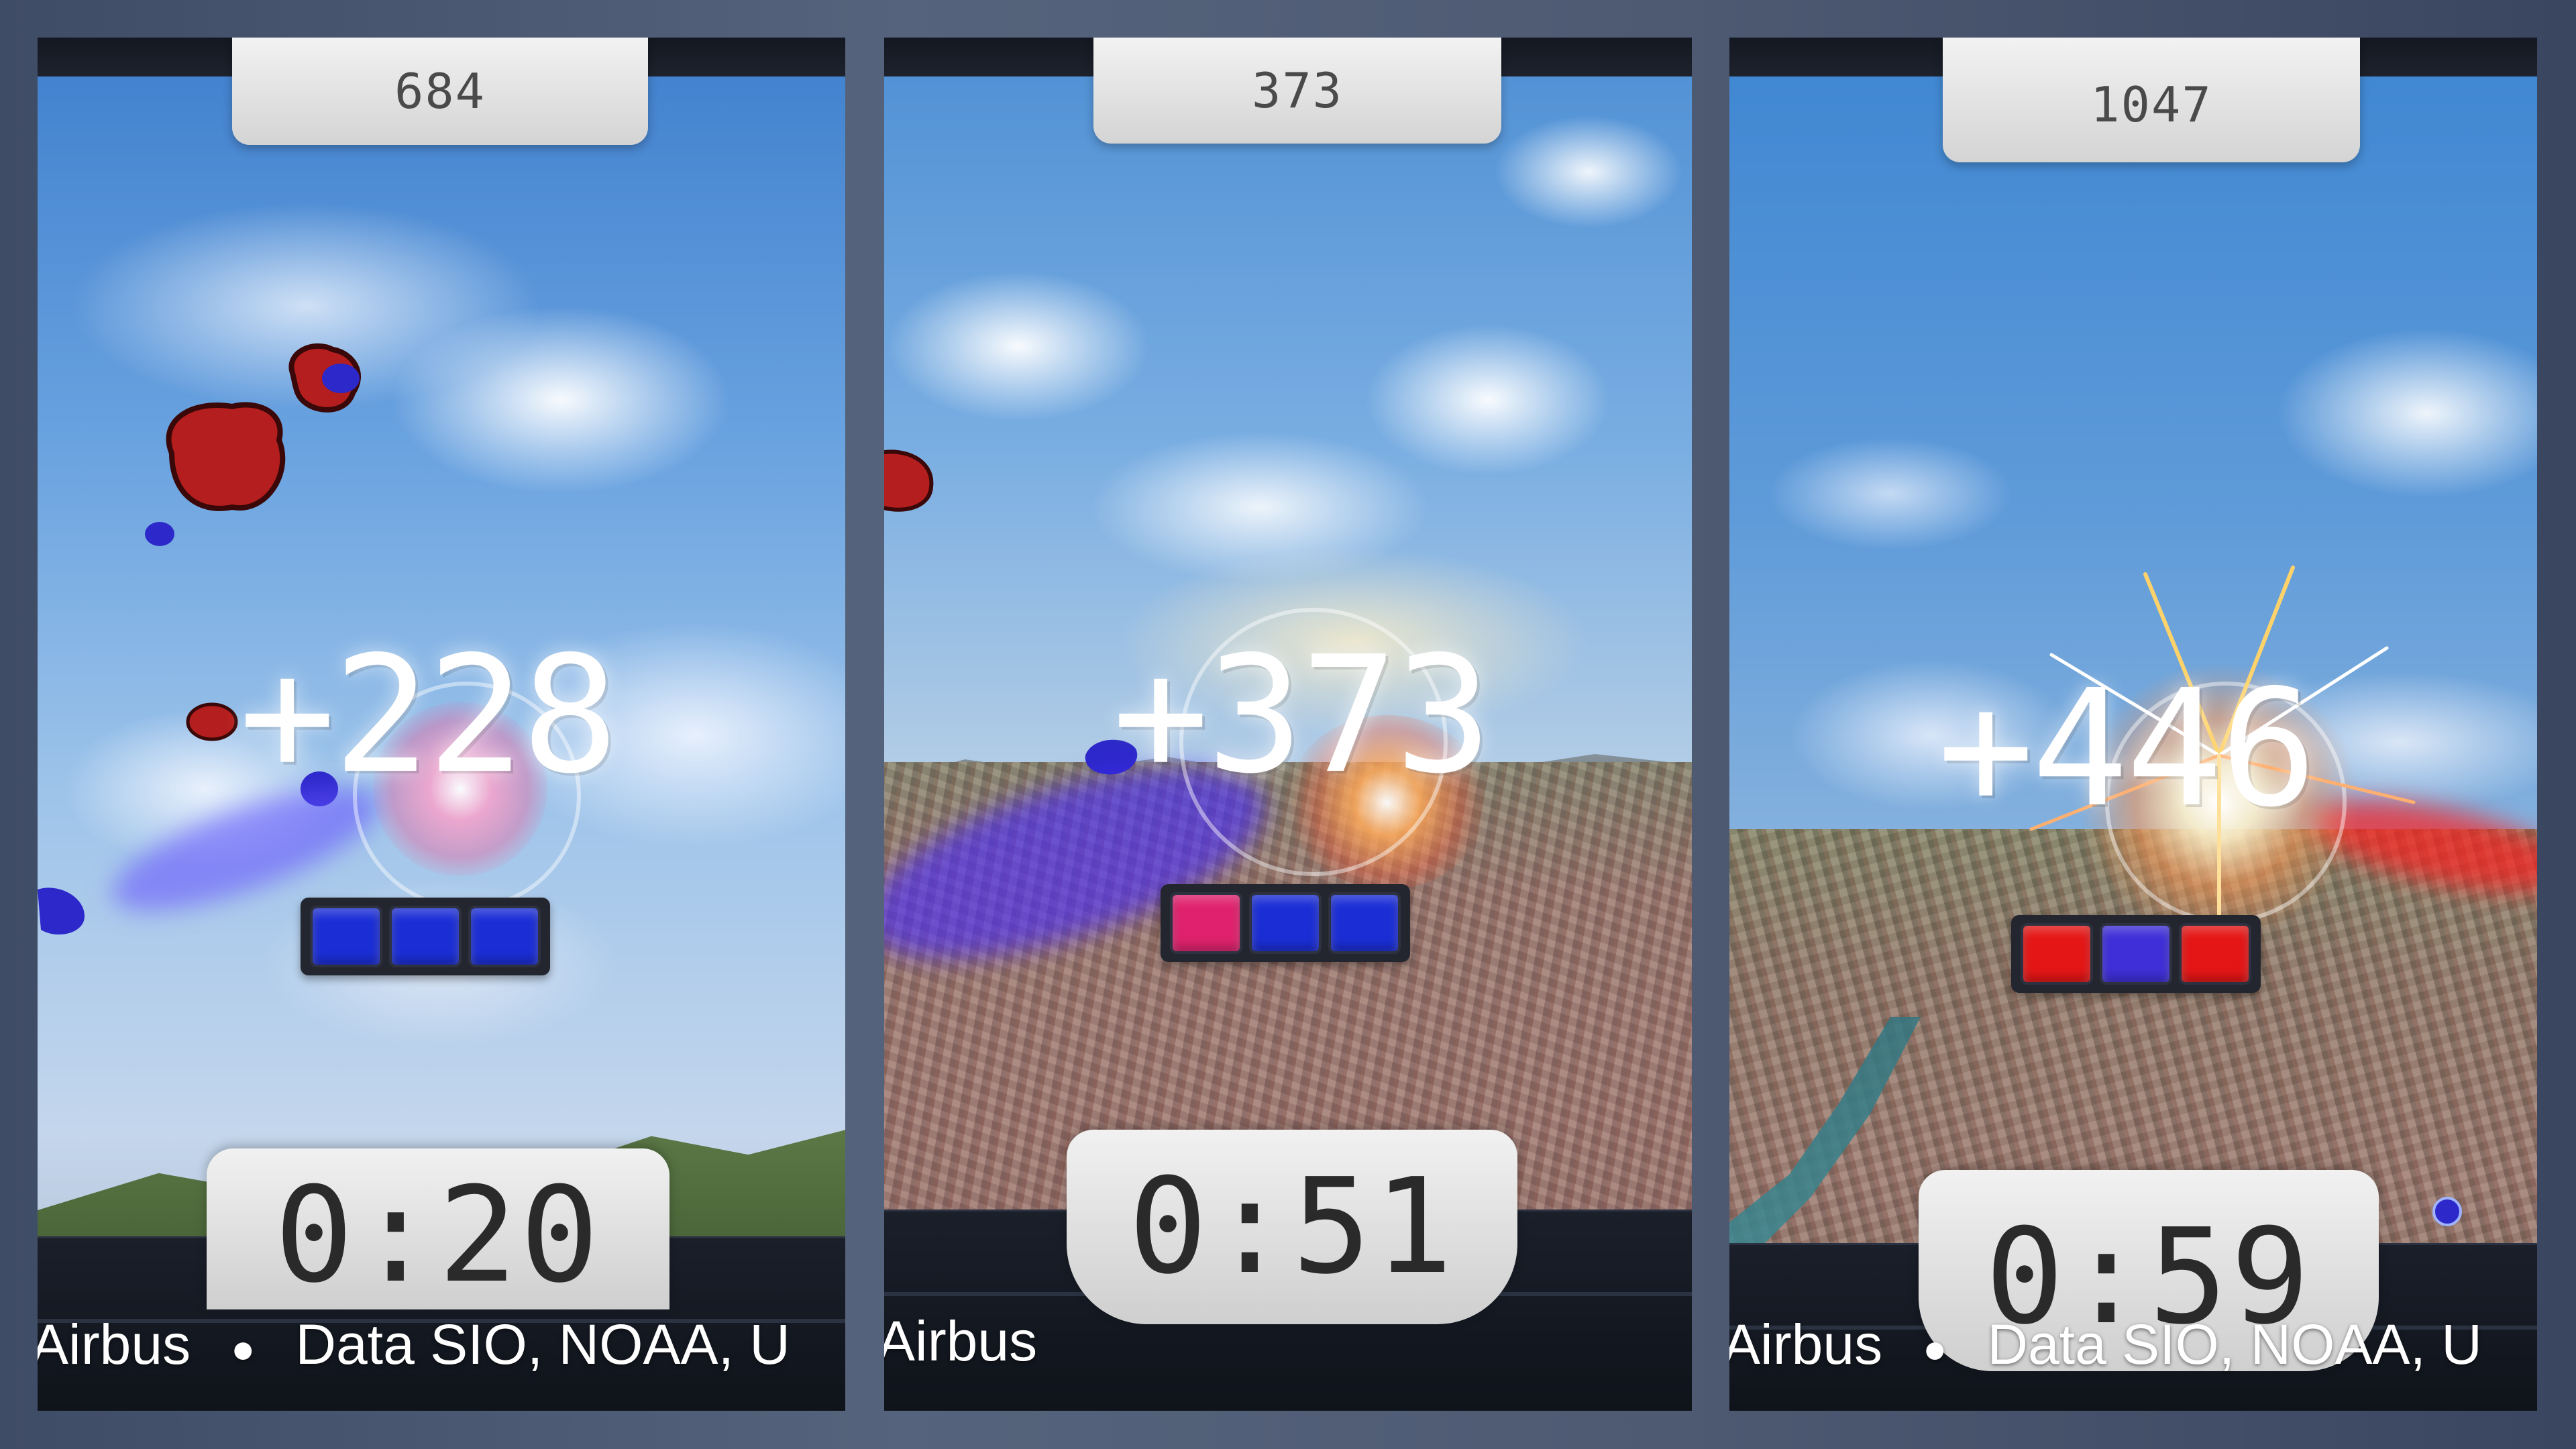 This screenshot has height=1449, width=2576. What do you see at coordinates (212, 722) in the screenshot?
I see `red-blob-tiny` at bounding box center [212, 722].